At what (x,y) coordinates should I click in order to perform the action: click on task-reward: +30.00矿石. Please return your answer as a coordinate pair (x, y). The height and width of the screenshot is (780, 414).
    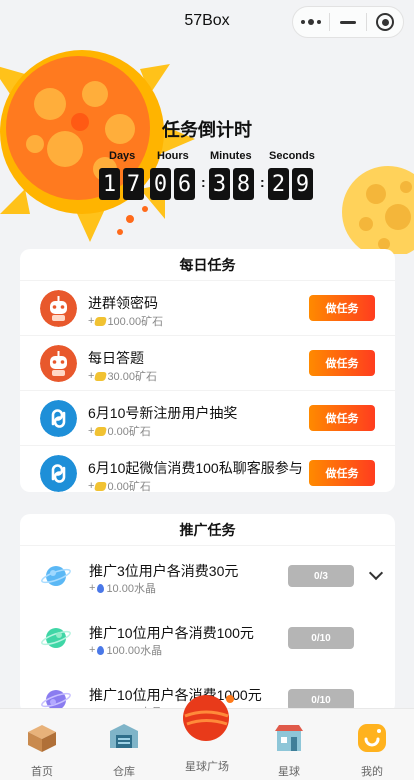
    Looking at the image, I should click on (122, 376).